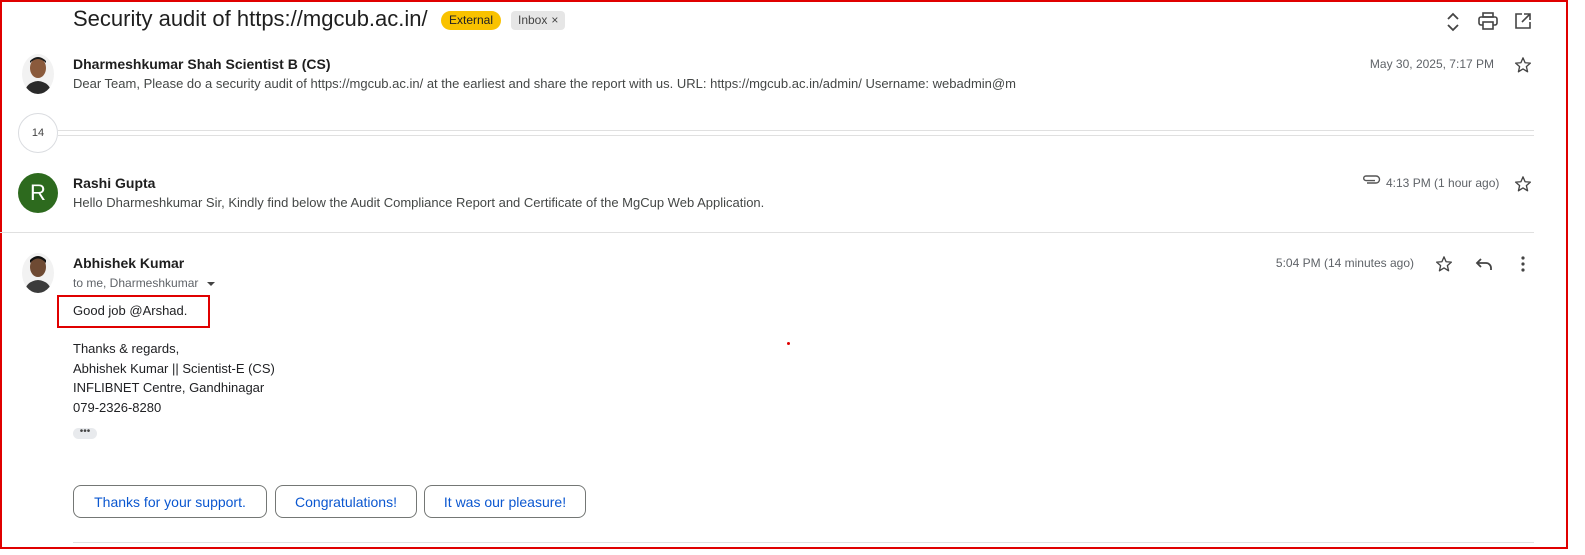 The image size is (1585, 555). I want to click on signature-line: Abhishek Kumar || Scientist-E (CS), so click(174, 368).